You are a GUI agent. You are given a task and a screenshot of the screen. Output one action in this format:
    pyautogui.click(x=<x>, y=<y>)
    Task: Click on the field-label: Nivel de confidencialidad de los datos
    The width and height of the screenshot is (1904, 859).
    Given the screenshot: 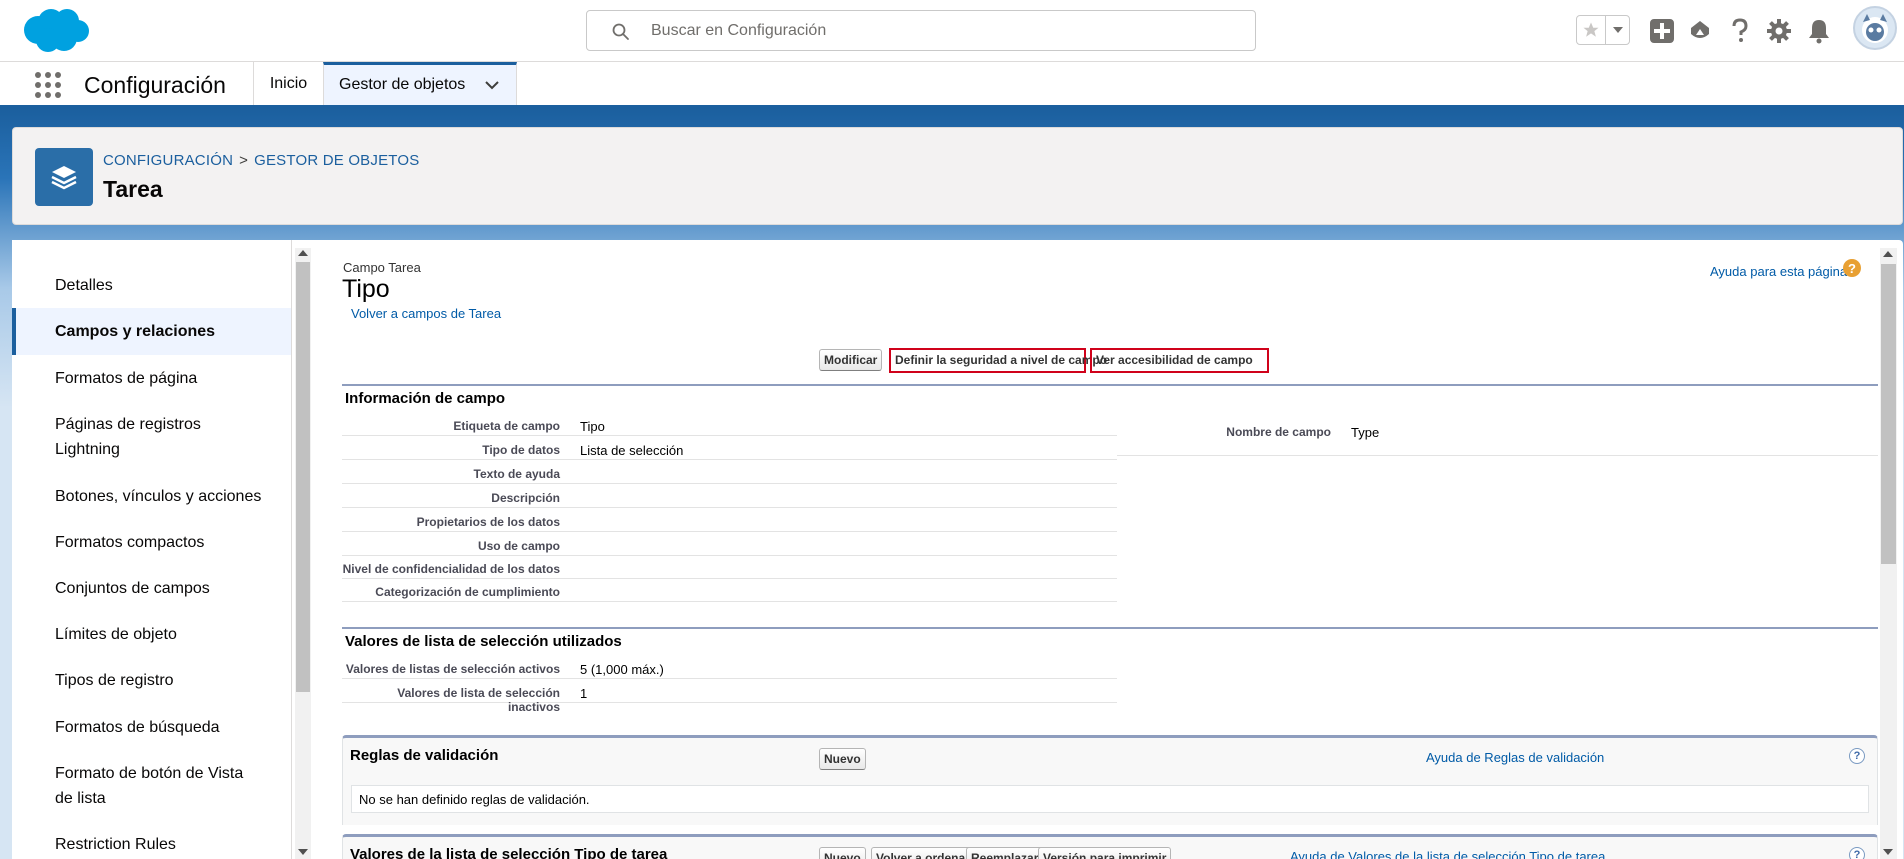 What is the action you would take?
    pyautogui.click(x=451, y=569)
    